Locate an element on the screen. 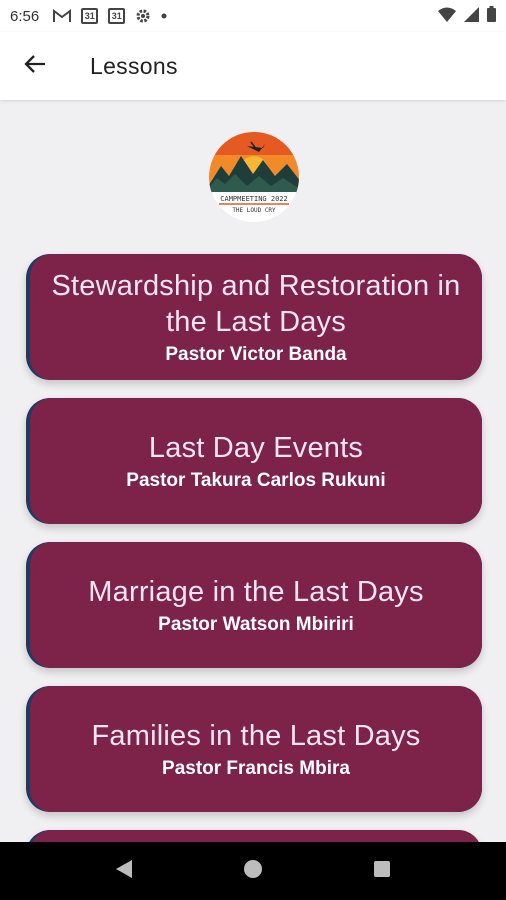 This screenshot has height=900, width=506. logo-line2: THE LOUD CRY is located at coordinates (254, 210).